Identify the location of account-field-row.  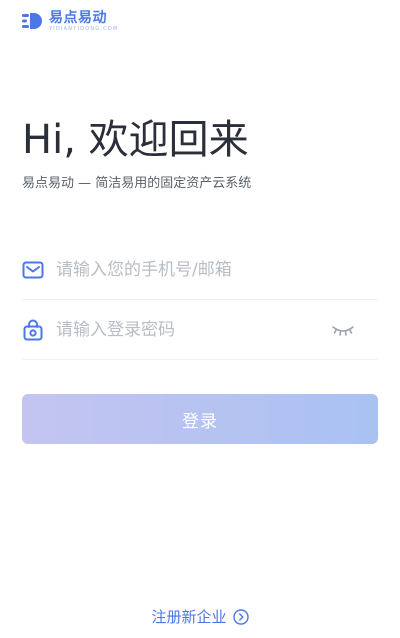
(200, 270).